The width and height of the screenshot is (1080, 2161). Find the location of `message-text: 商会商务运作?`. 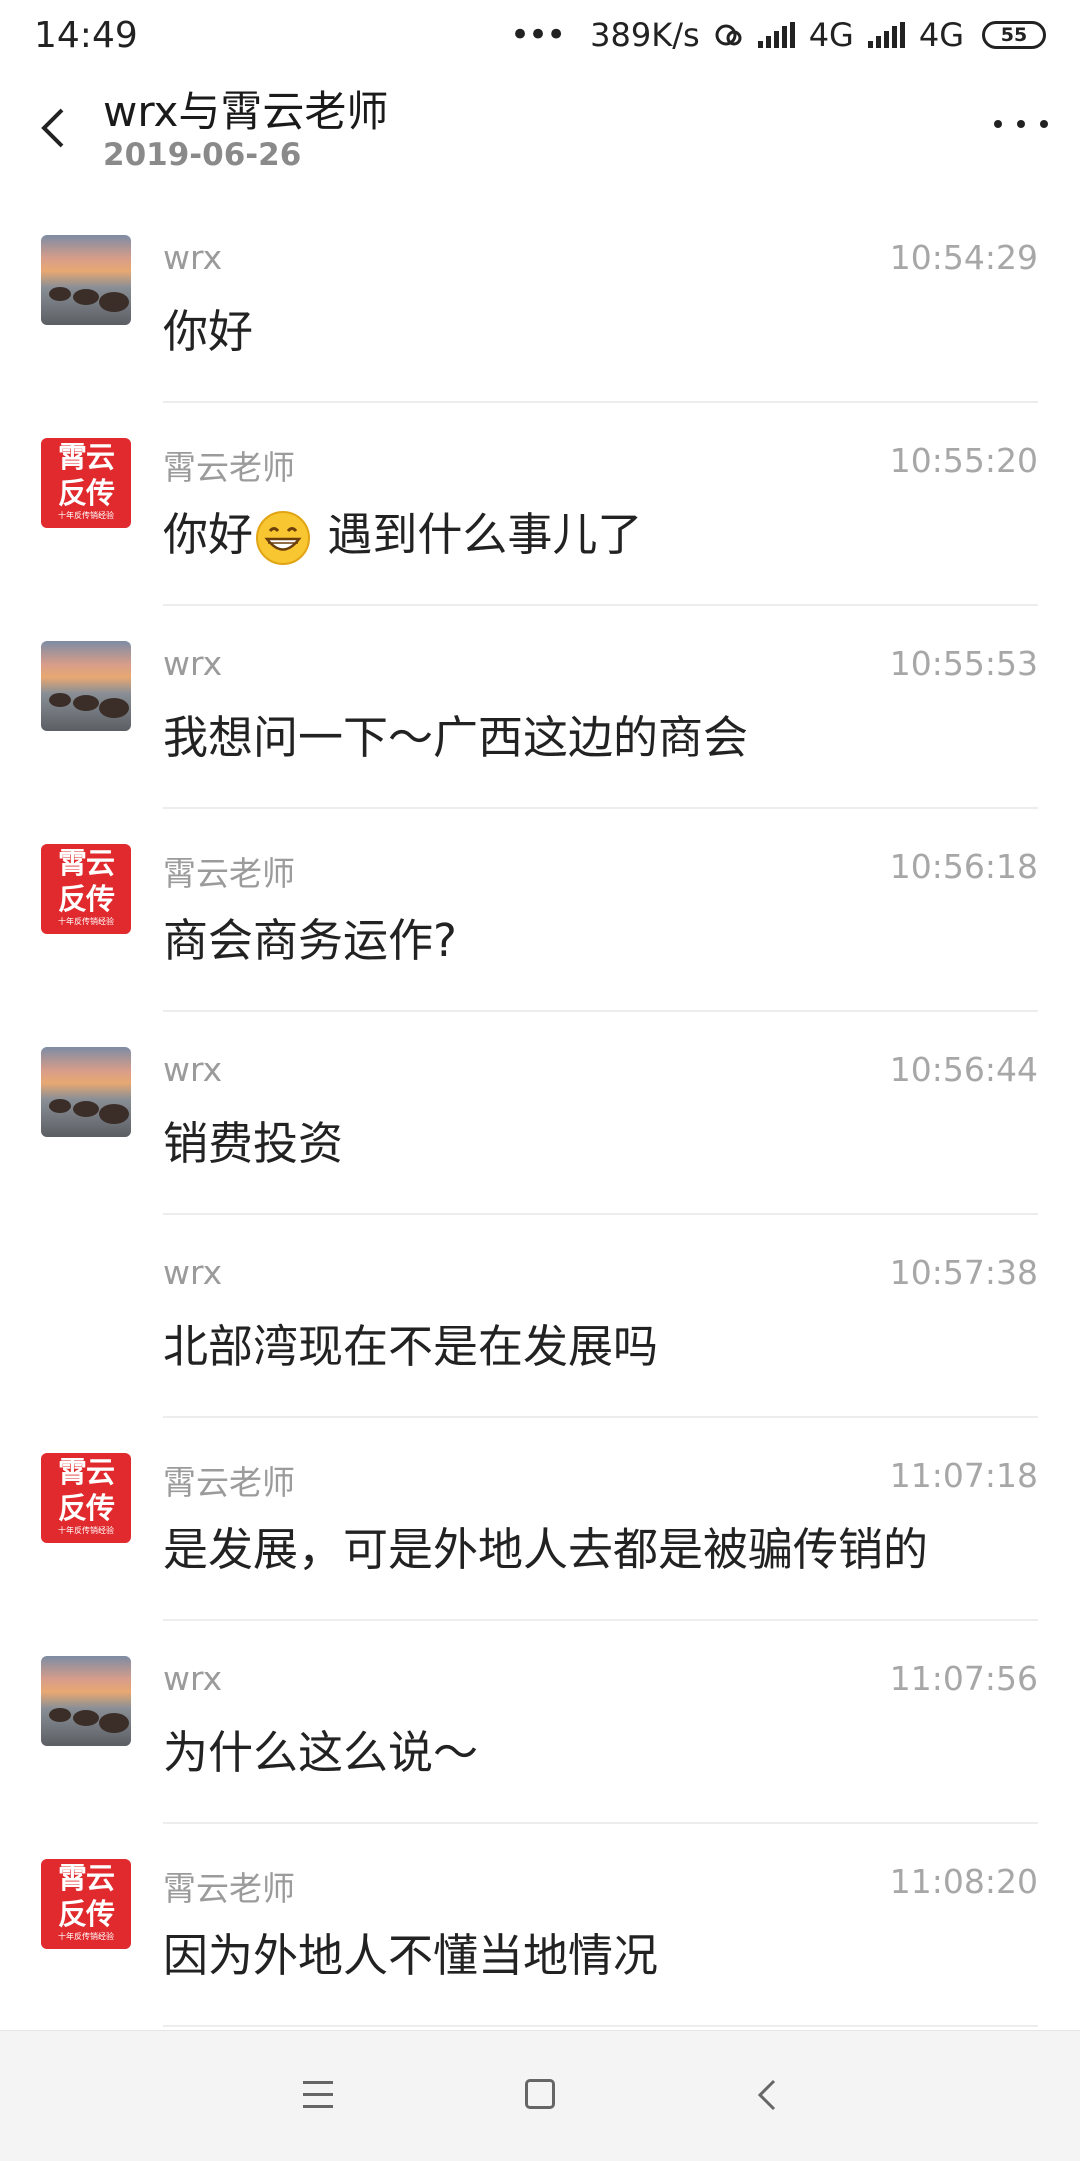

message-text: 商会商务运作? is located at coordinates (310, 940).